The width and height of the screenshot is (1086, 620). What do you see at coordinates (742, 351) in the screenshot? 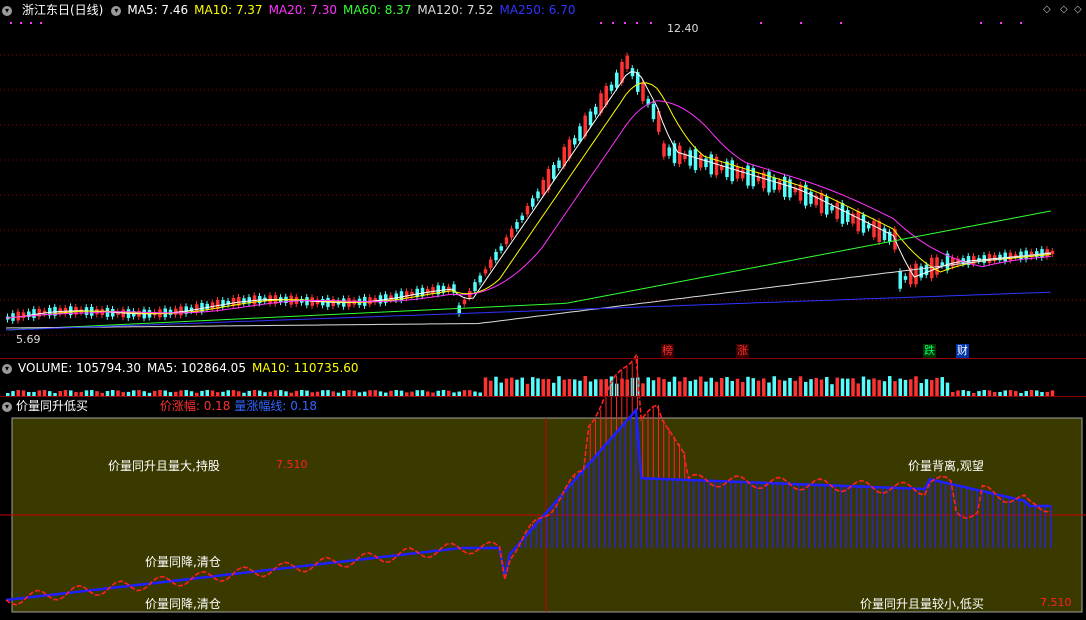
I see `event-tag-1: 涨` at bounding box center [742, 351].